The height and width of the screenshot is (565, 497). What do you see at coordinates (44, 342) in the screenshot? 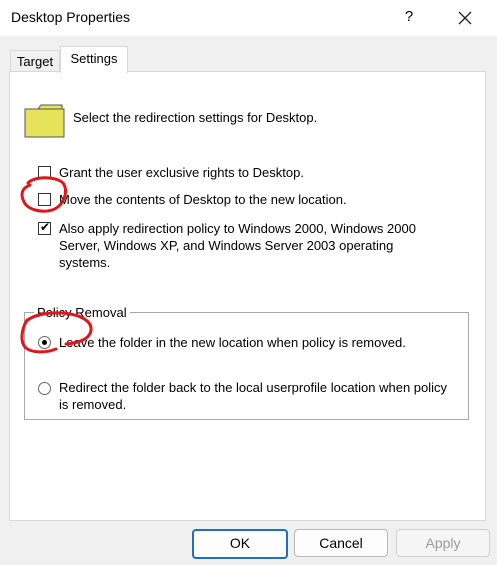
I see `leave-folder-radio` at bounding box center [44, 342].